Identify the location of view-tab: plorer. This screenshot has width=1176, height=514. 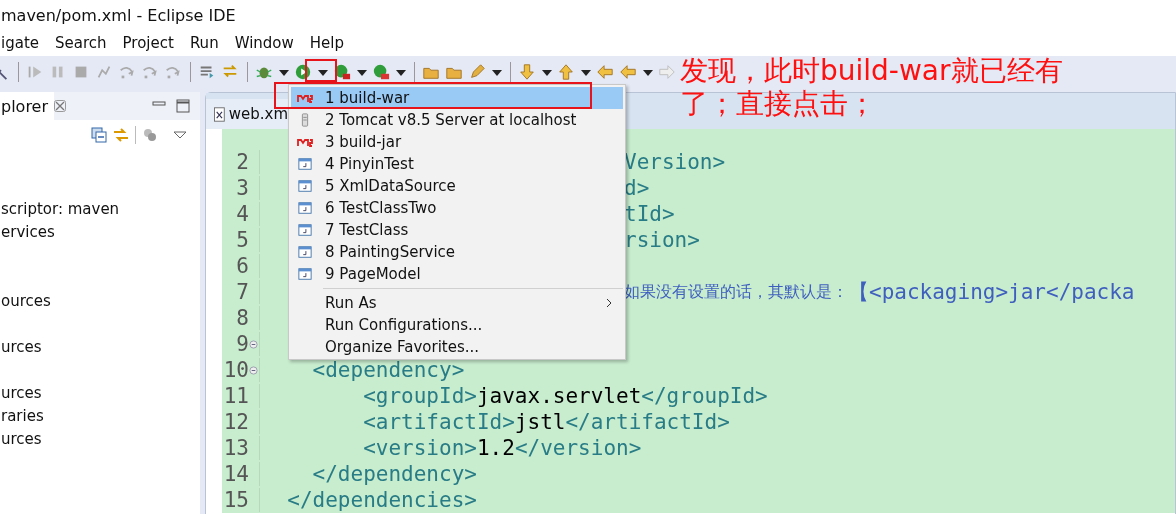
(27, 106).